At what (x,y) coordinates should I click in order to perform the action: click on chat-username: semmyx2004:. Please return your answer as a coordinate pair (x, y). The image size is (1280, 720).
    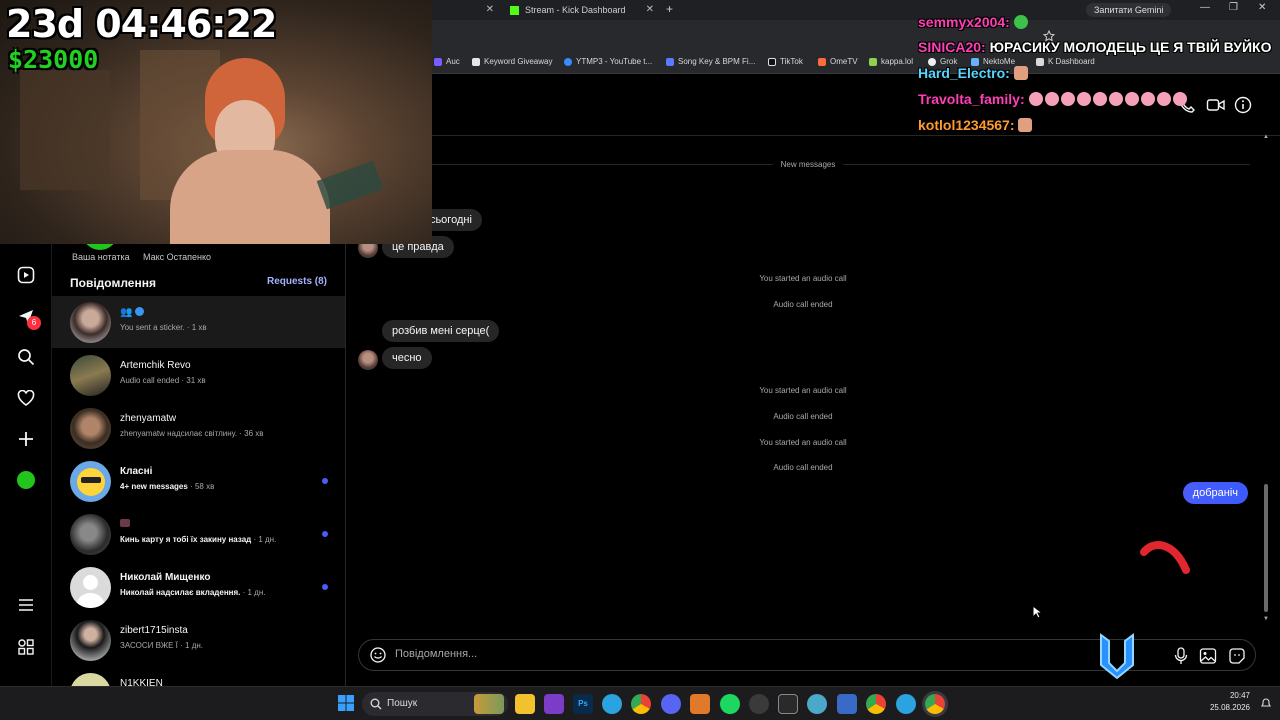
    Looking at the image, I should click on (964, 22).